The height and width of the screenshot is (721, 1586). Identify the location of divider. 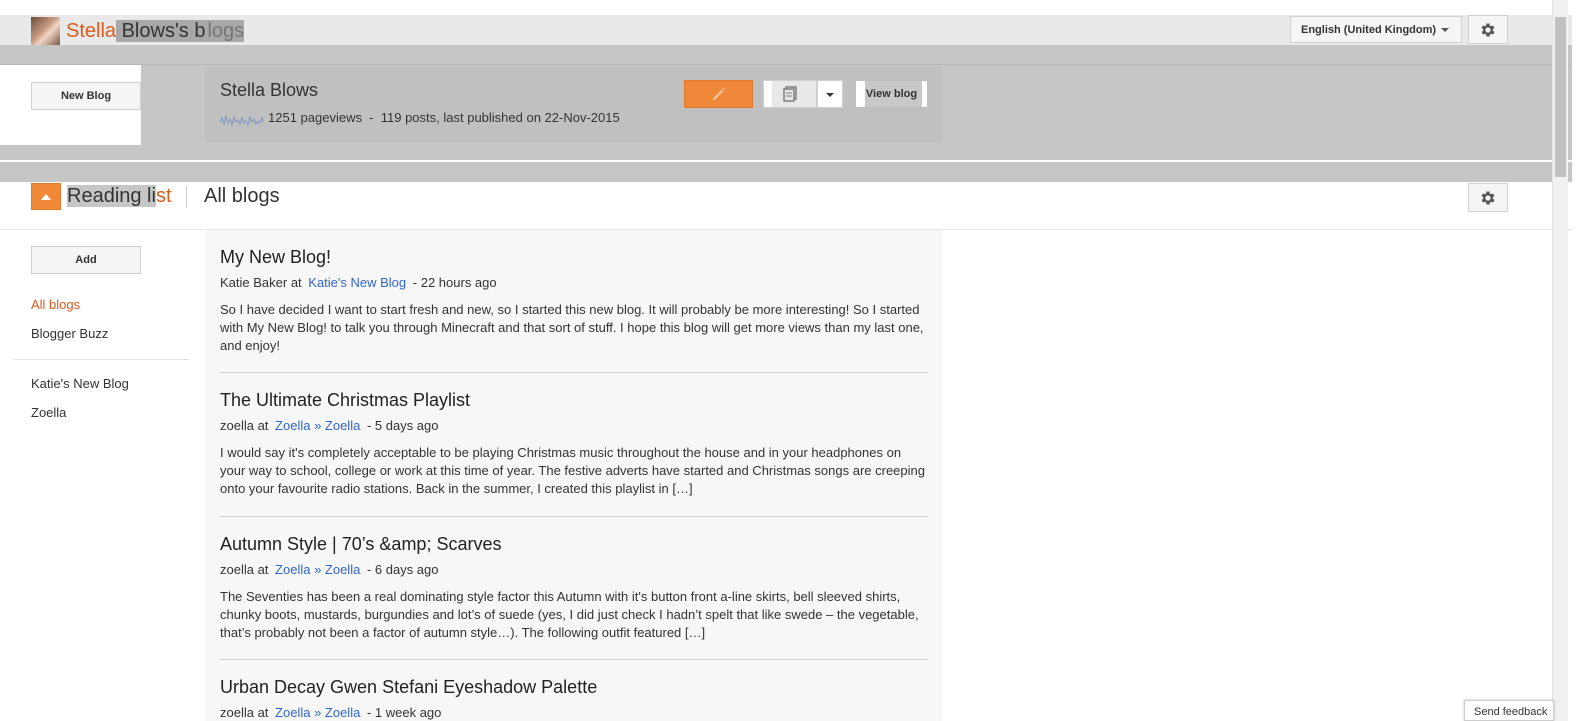
(786, 64).